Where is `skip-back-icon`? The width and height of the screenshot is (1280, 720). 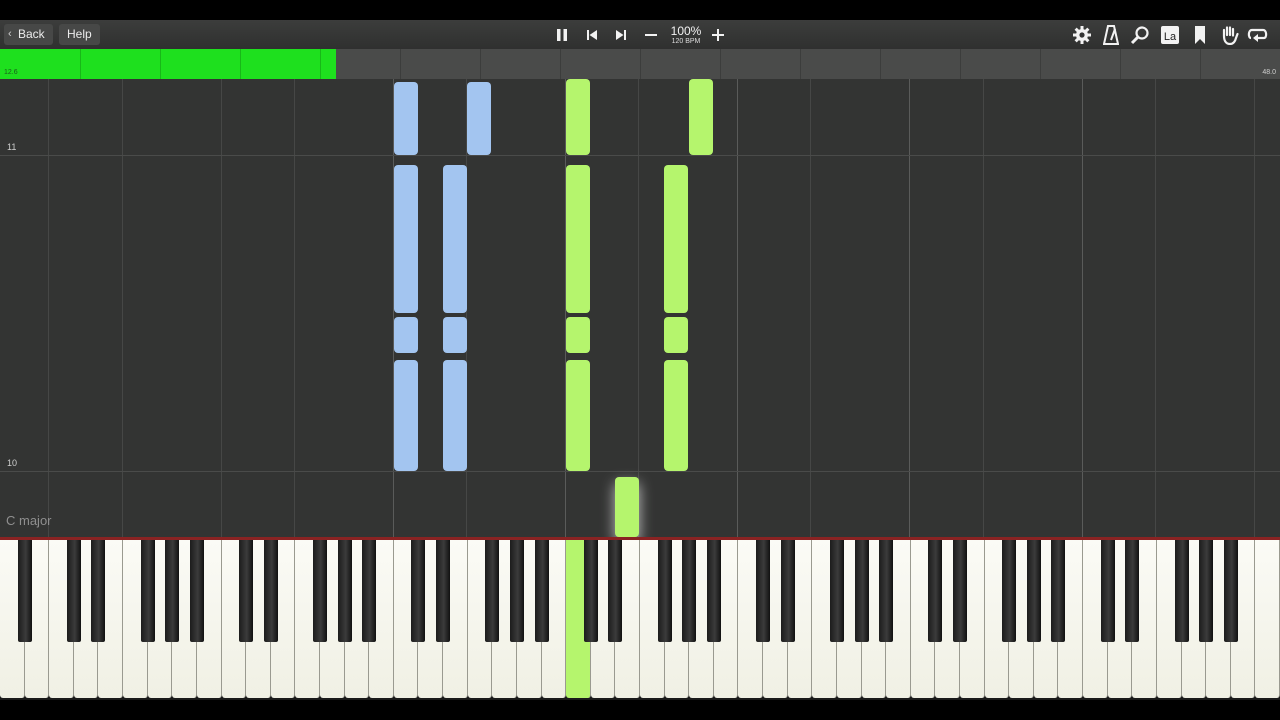 skip-back-icon is located at coordinates (592, 34).